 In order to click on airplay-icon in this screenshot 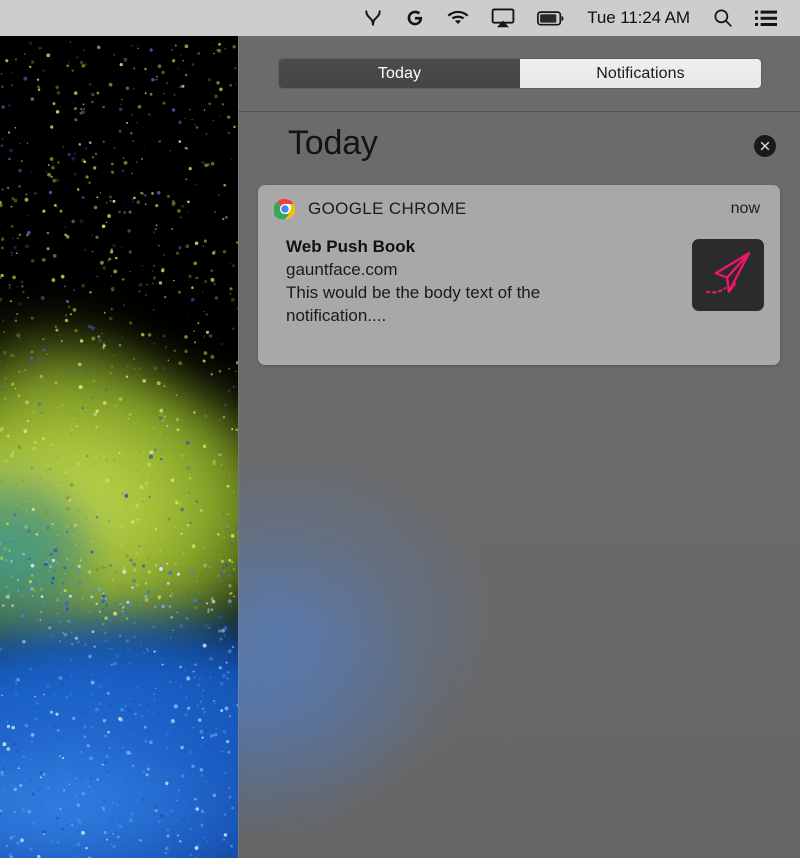, I will do `click(503, 18)`.